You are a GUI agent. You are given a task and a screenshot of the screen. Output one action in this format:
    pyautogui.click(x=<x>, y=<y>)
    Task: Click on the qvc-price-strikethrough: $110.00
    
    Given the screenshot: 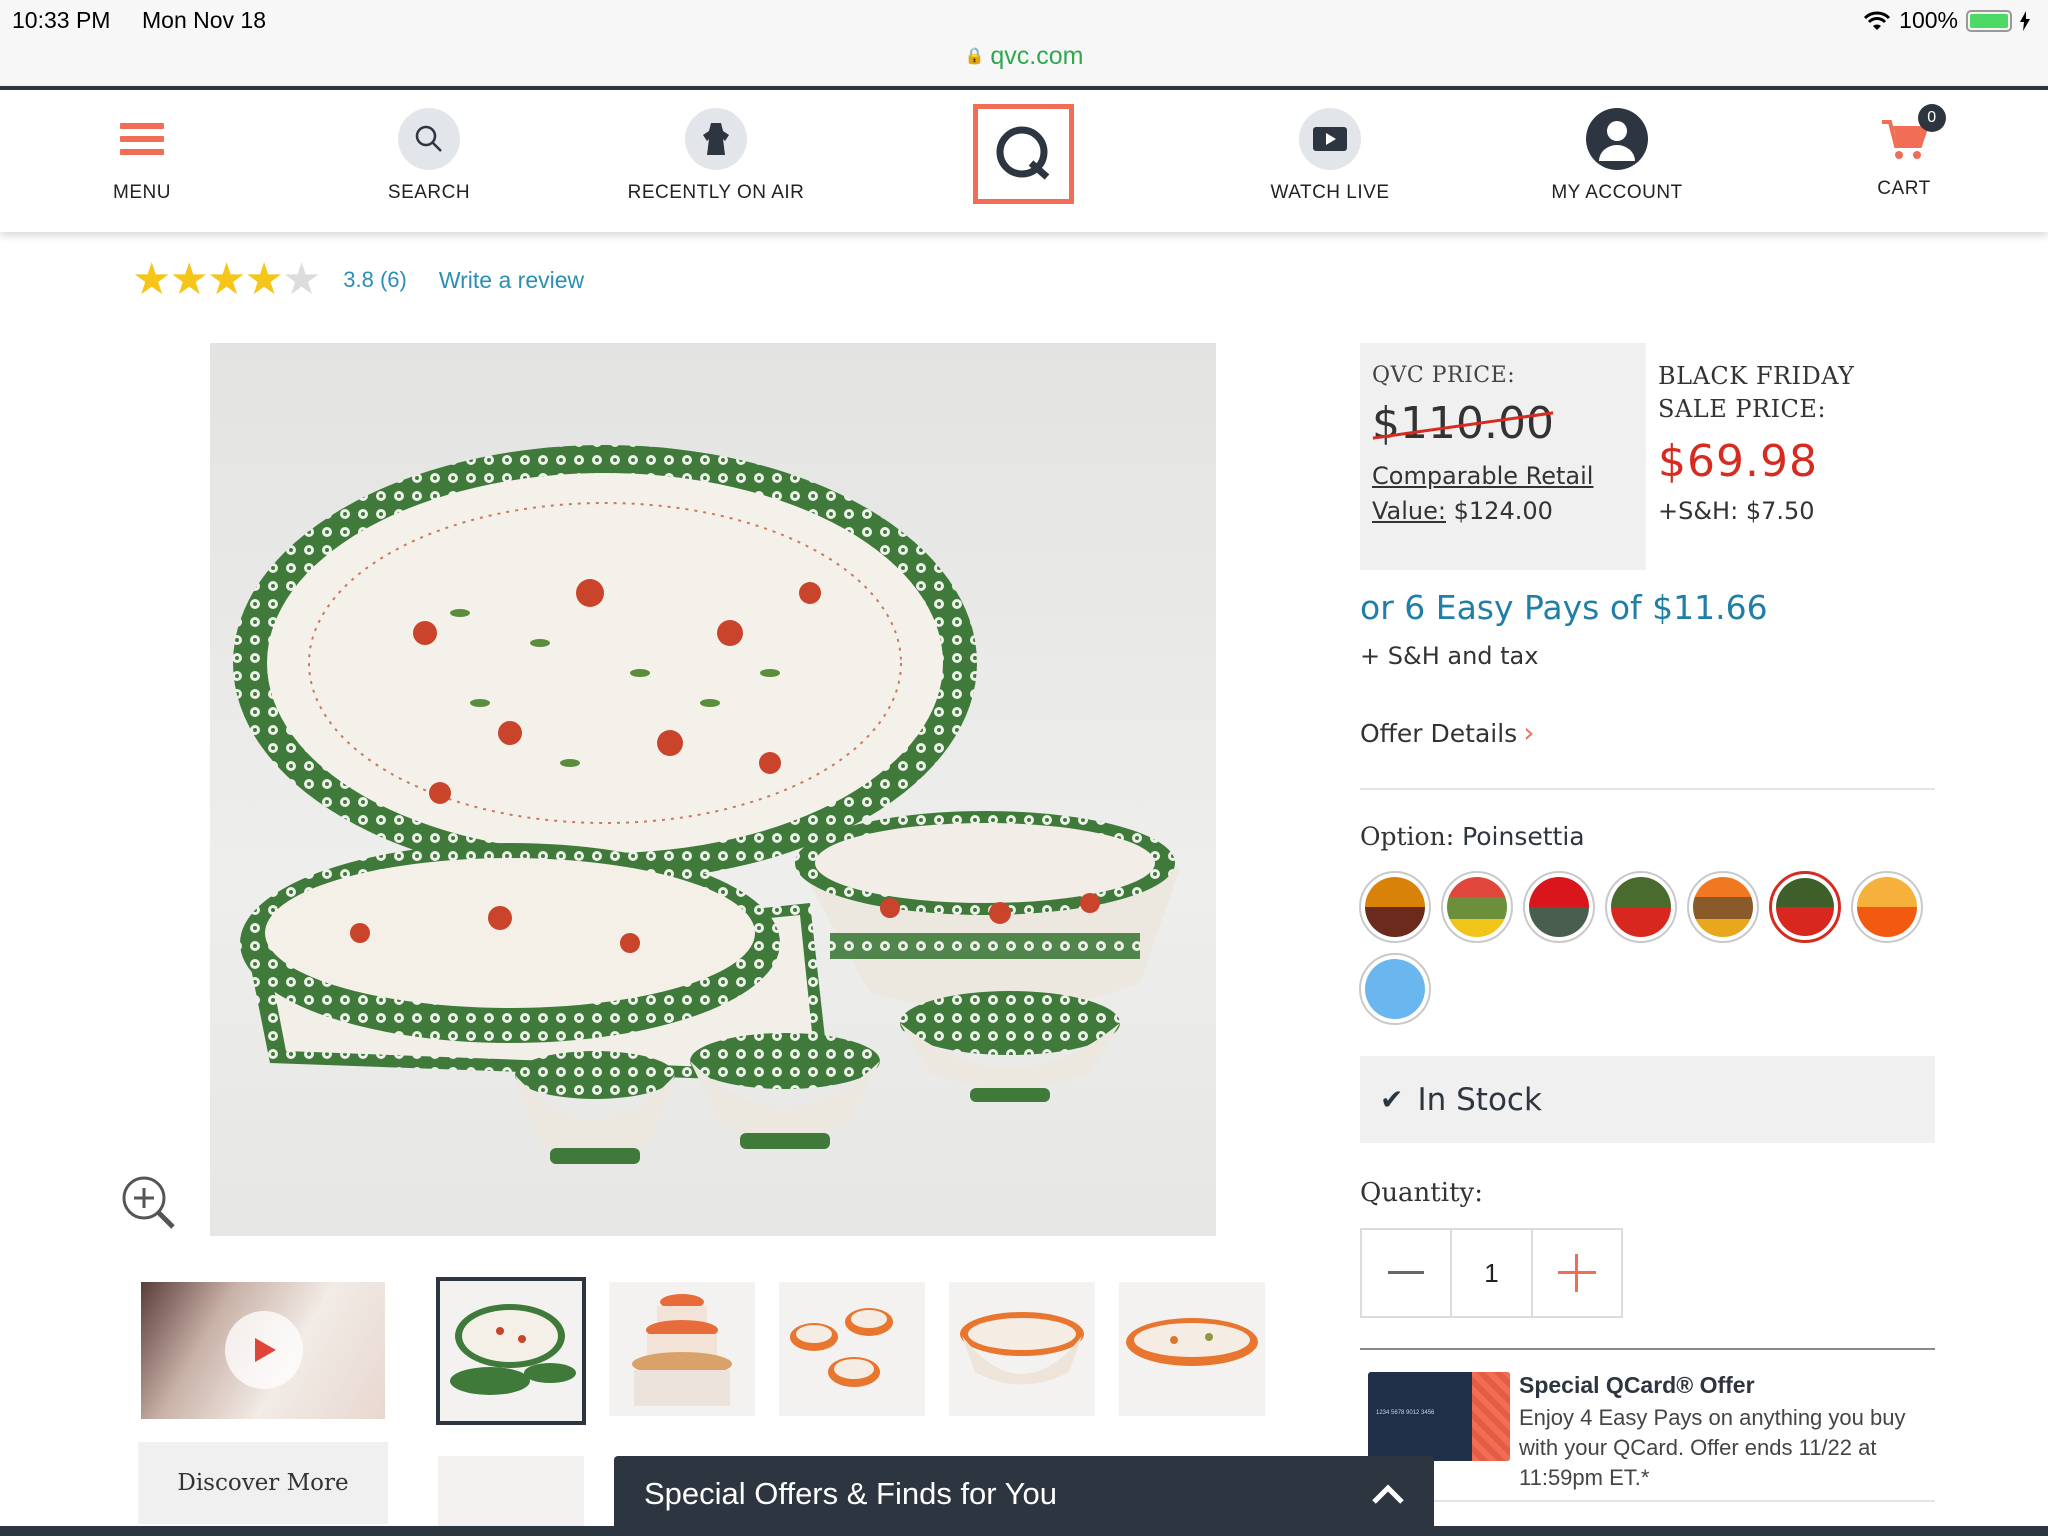 What is the action you would take?
    pyautogui.click(x=1463, y=423)
    